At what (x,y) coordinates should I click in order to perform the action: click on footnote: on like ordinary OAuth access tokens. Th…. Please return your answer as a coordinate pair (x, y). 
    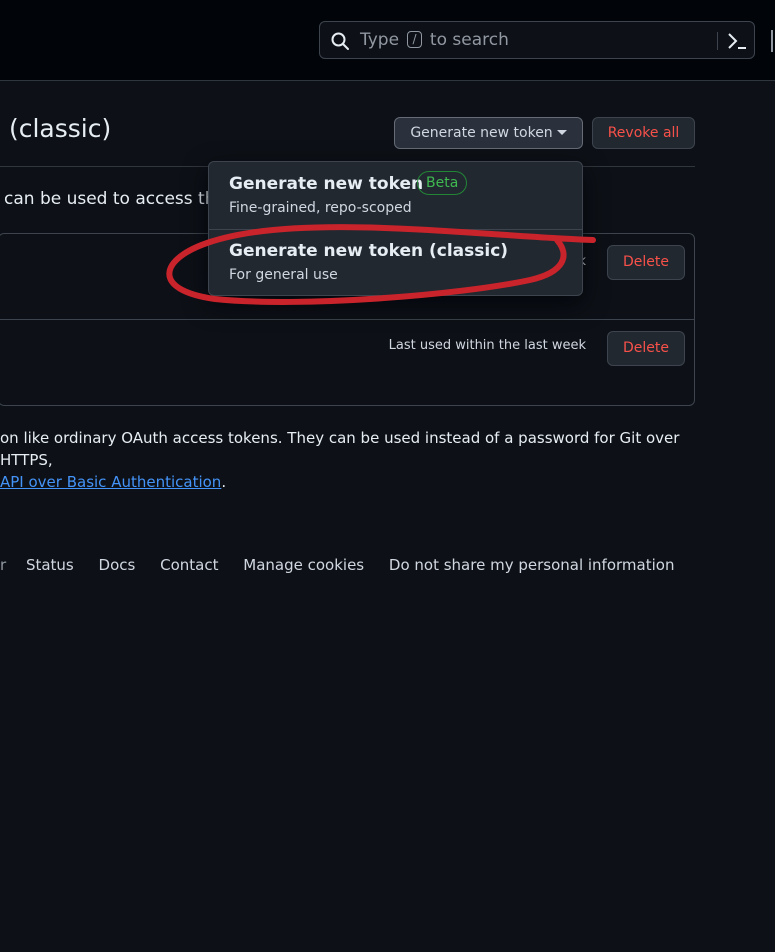
    Looking at the image, I should click on (350, 460).